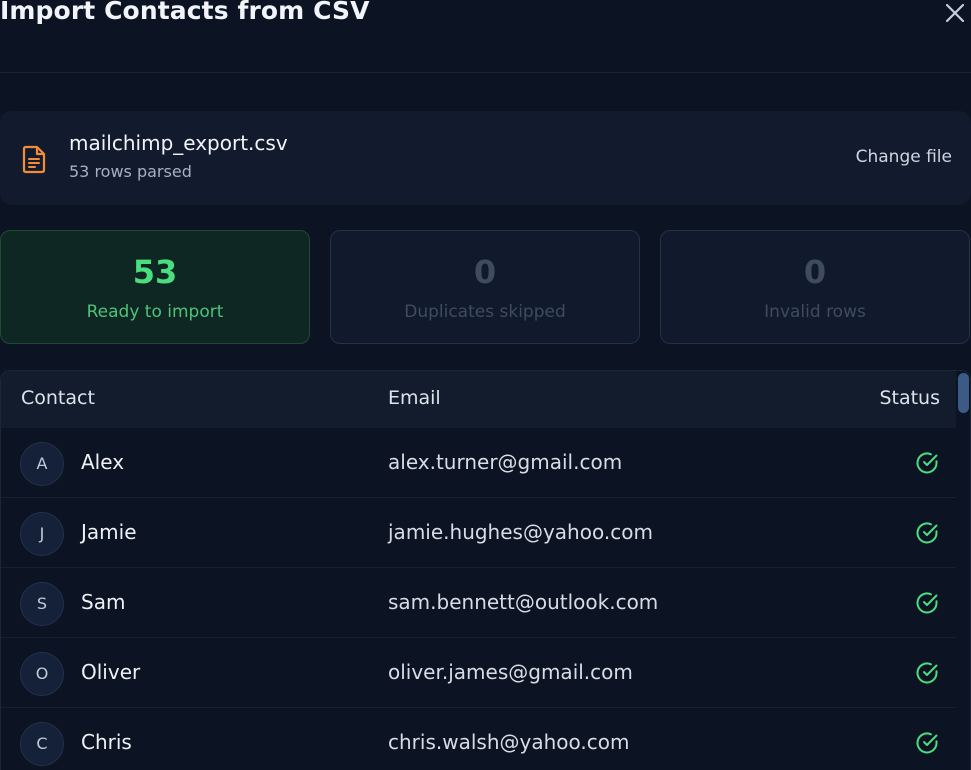 The image size is (971, 770). Describe the element at coordinates (485, 36) in the screenshot. I see `modal-header: Import Contacts from CSV` at that location.